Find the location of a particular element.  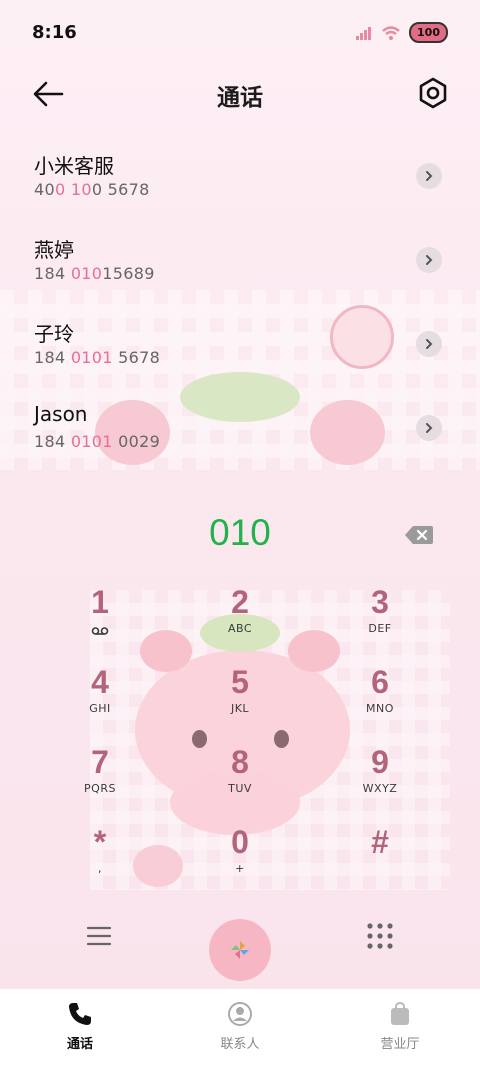

key-star: * , is located at coordinates (100, 860).